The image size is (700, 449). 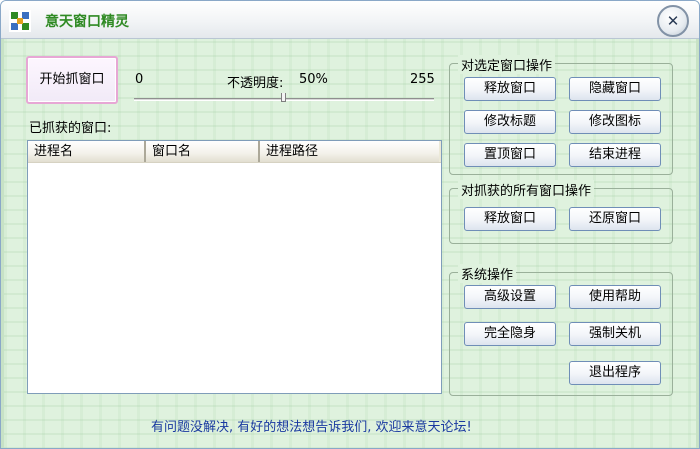 What do you see at coordinates (139, 79) in the screenshot?
I see `slider-min-label: 0` at bounding box center [139, 79].